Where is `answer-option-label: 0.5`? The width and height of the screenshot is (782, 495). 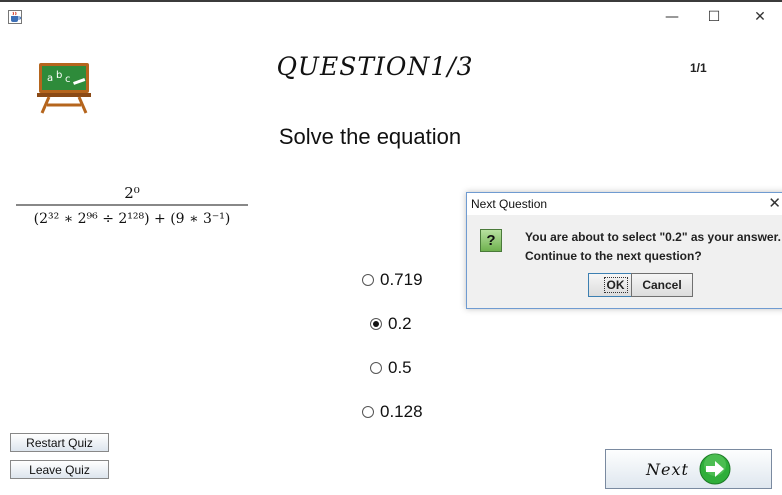
answer-option-label: 0.5 is located at coordinates (400, 367).